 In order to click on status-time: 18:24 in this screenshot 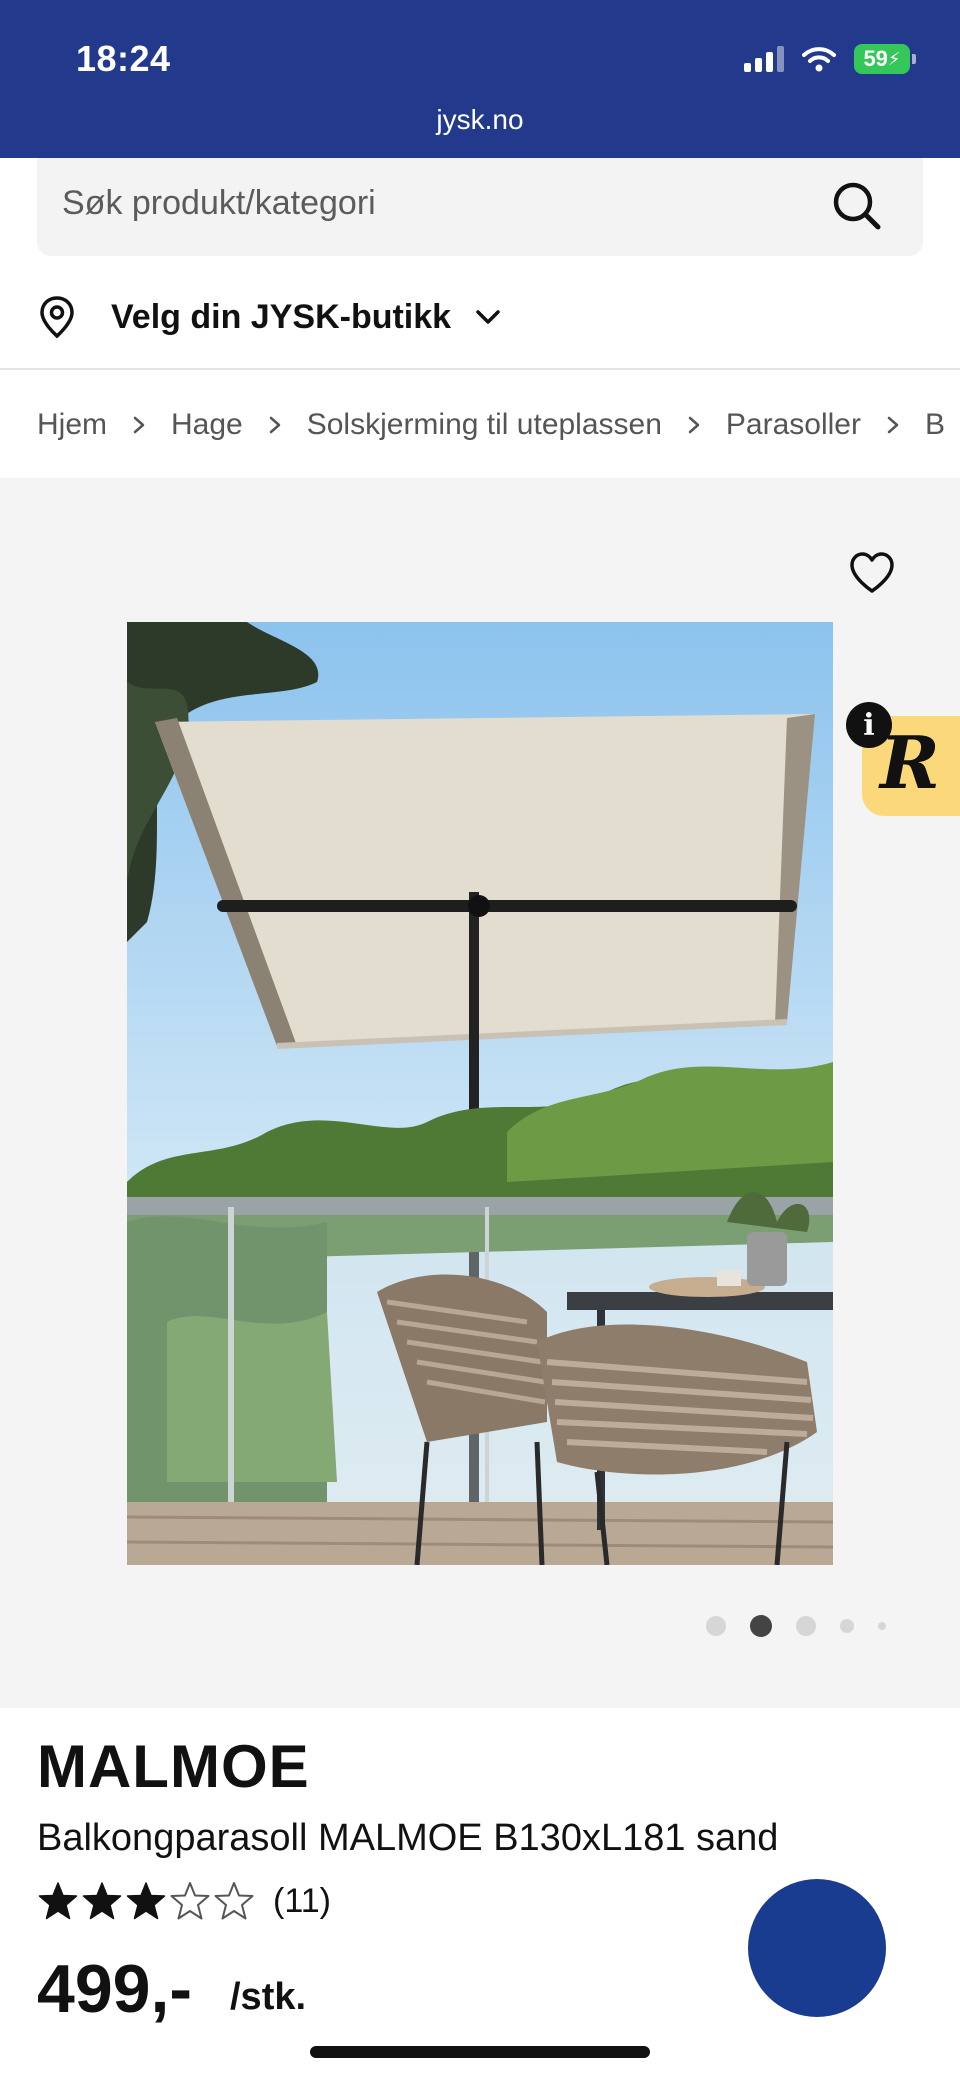, I will do `click(123, 58)`.